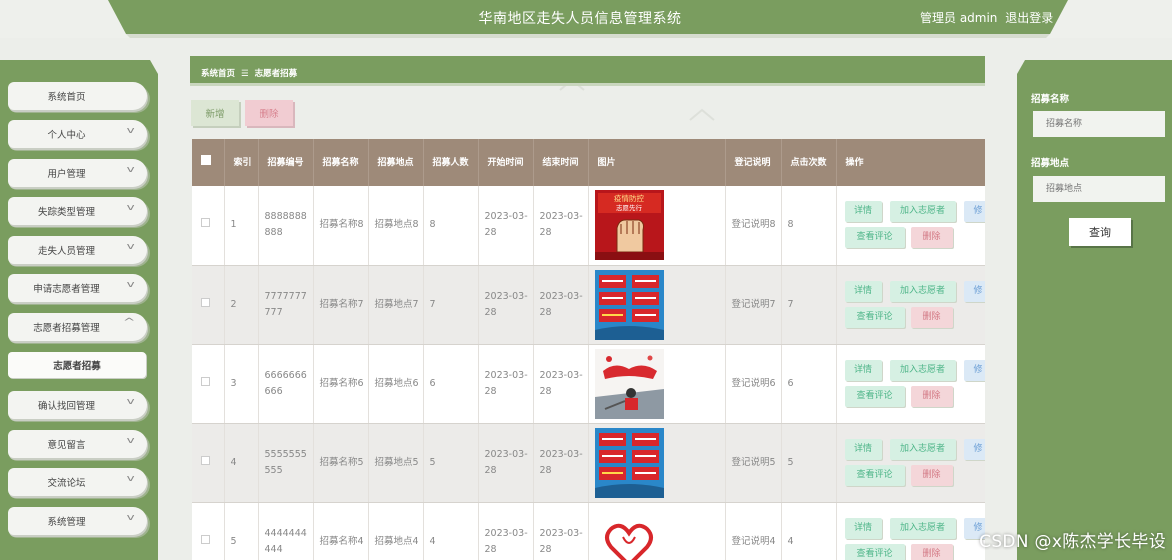 This screenshot has height=560, width=1172. Describe the element at coordinates (451, 162) in the screenshot. I see `header-count: 招募人数` at that location.